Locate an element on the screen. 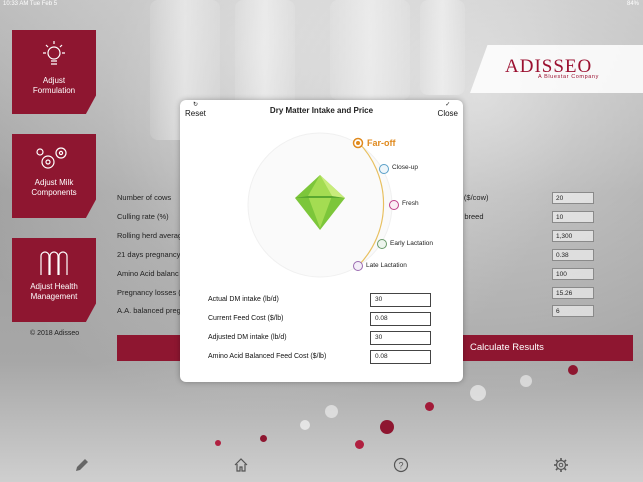 The image size is (643, 482). tile-label: Formulation is located at coordinates (54, 90).